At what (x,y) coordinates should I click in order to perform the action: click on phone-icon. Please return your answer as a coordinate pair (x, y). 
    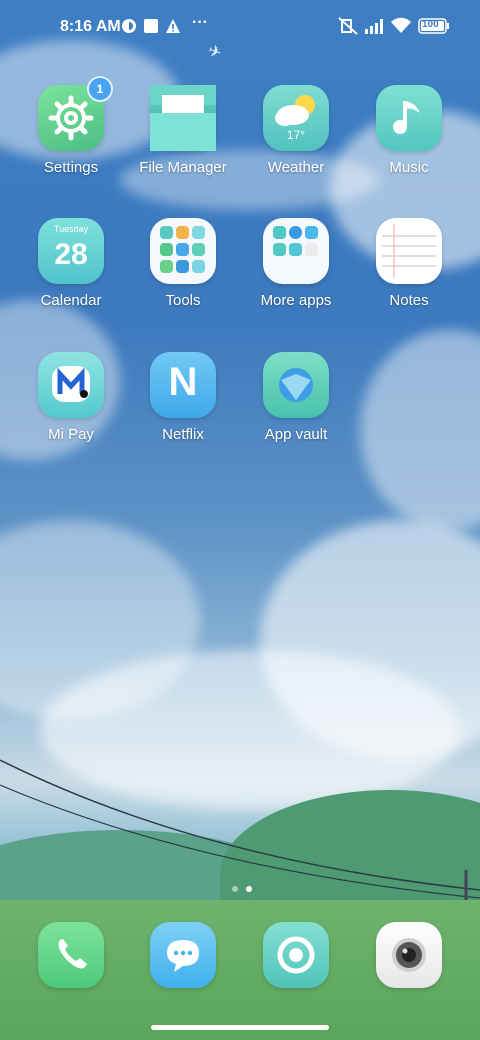
    Looking at the image, I should click on (72, 954).